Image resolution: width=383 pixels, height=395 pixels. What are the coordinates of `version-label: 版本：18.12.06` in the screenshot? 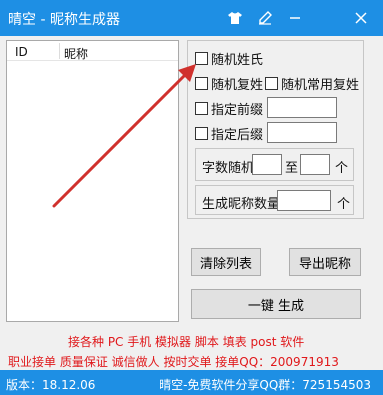 It's located at (51, 385).